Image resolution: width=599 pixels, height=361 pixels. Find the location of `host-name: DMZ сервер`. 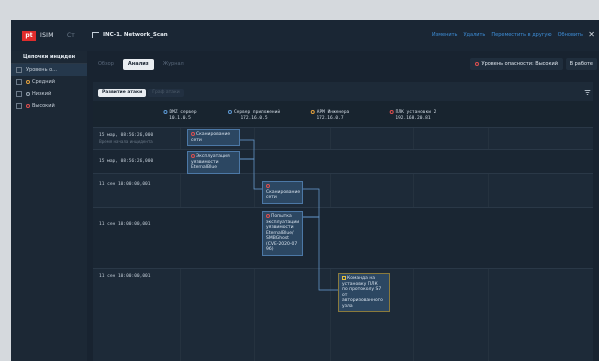

host-name: DMZ сервер is located at coordinates (183, 112).